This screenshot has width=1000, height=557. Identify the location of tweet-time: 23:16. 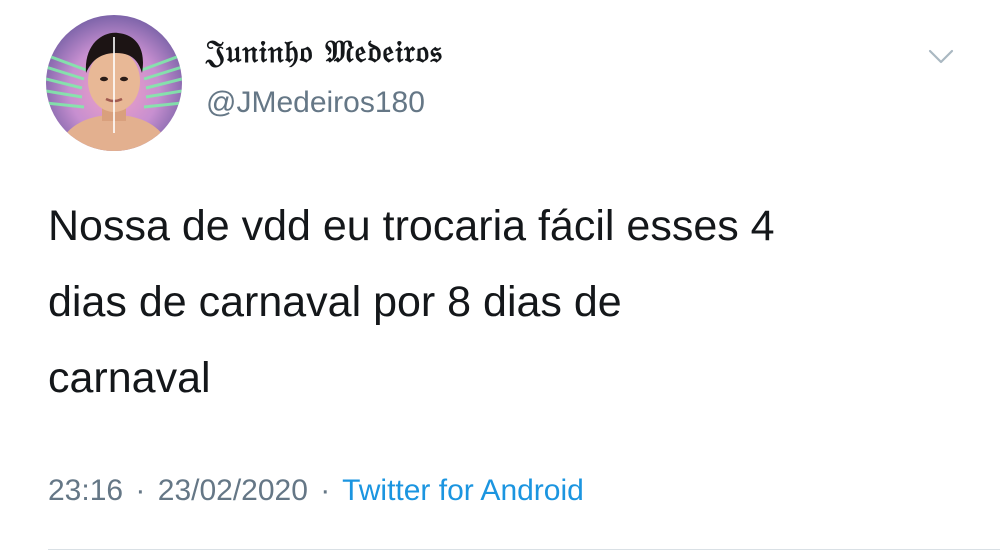
(85, 490).